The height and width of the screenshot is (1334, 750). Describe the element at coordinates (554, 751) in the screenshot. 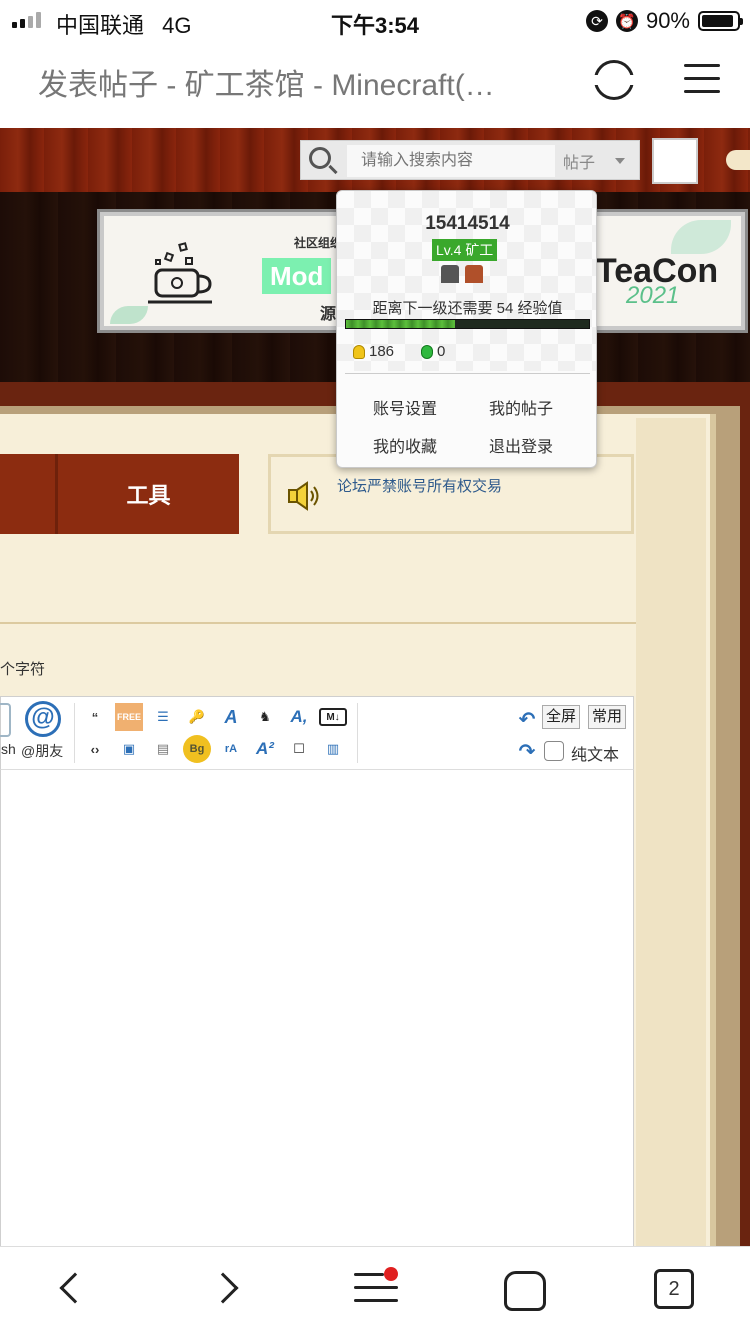

I see `plaintext-checkbox` at that location.